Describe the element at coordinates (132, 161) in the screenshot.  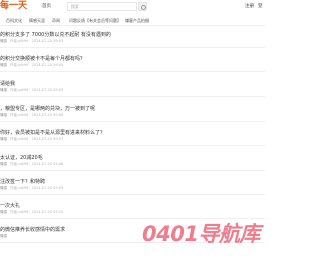
I see `list-item: 太认证，20减20毛 情感 作者:ydt96 · 2024-07-20 09:08` at that location.